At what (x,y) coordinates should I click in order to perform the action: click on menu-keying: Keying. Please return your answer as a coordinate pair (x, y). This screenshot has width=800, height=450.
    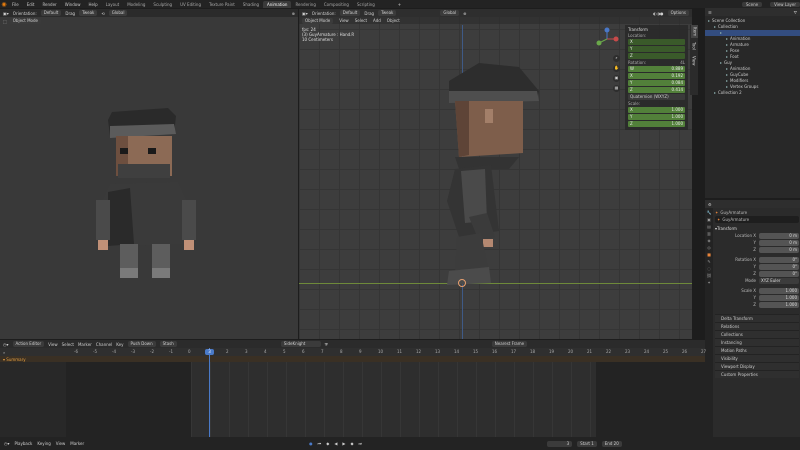
    Looking at the image, I should click on (43, 443).